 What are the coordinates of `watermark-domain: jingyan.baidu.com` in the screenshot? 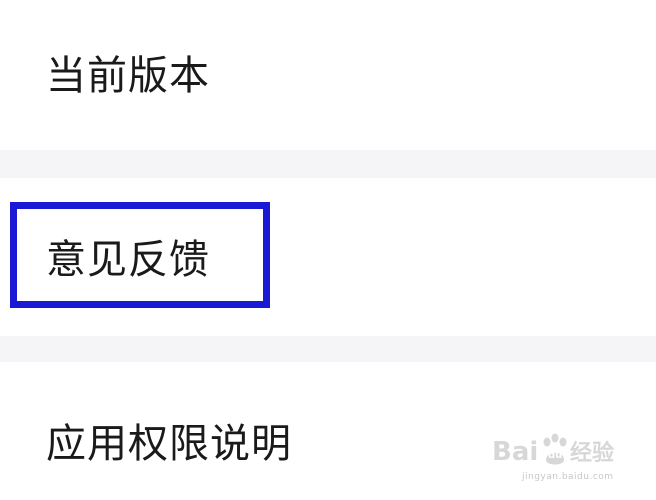 It's located at (568, 477).